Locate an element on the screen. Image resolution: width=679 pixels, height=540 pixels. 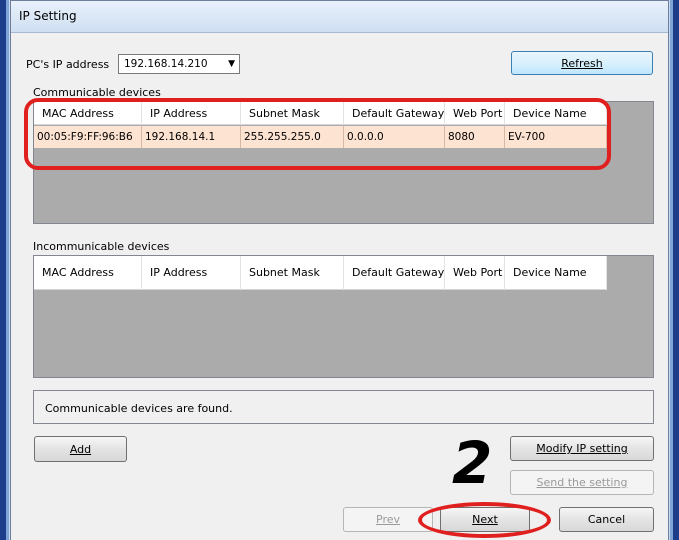
highlight-rectangle is located at coordinates (317, 134).